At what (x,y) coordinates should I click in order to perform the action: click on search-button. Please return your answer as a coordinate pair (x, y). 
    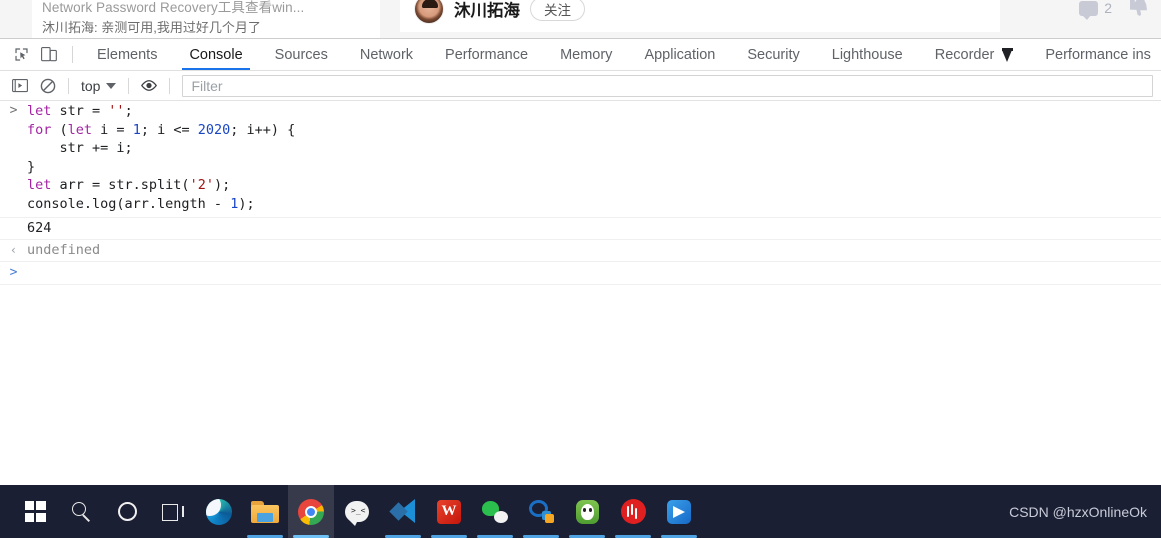
    Looking at the image, I should click on (81, 511).